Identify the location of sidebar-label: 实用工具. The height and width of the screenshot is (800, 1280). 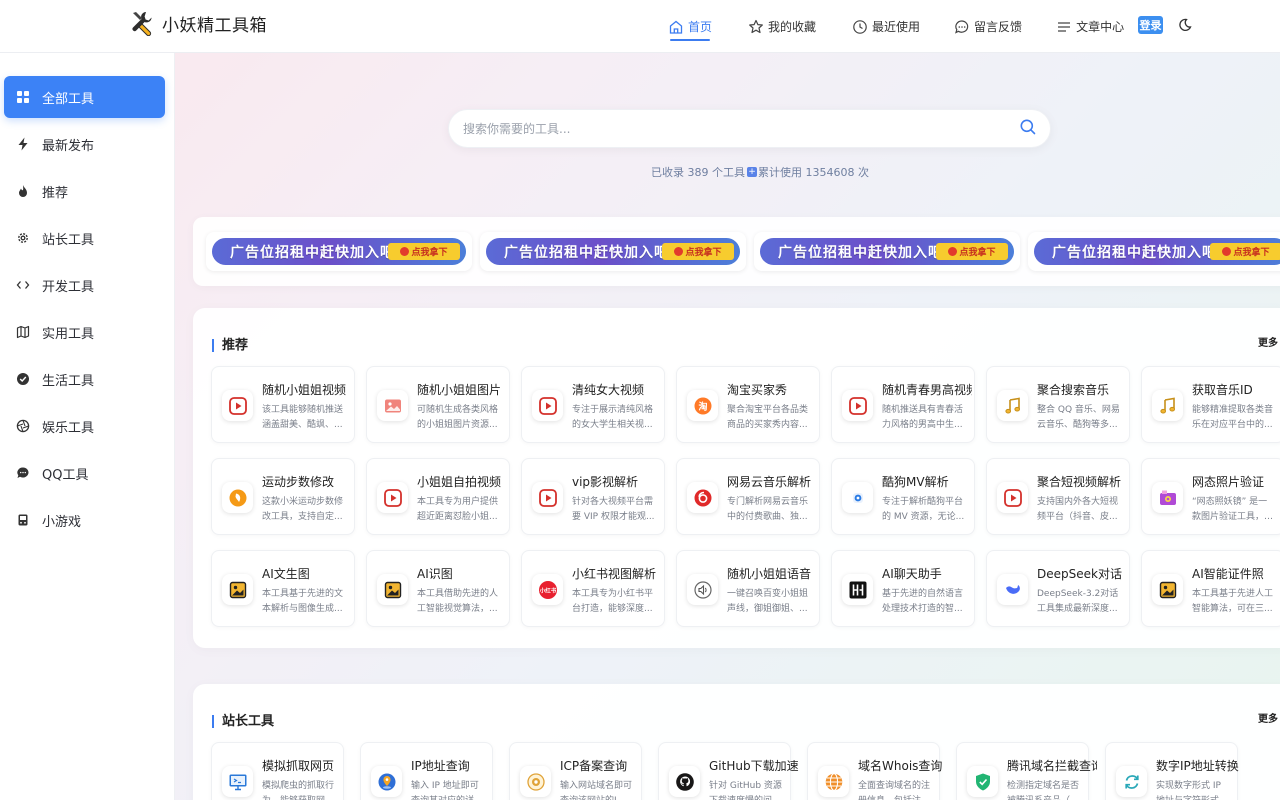
(68, 334).